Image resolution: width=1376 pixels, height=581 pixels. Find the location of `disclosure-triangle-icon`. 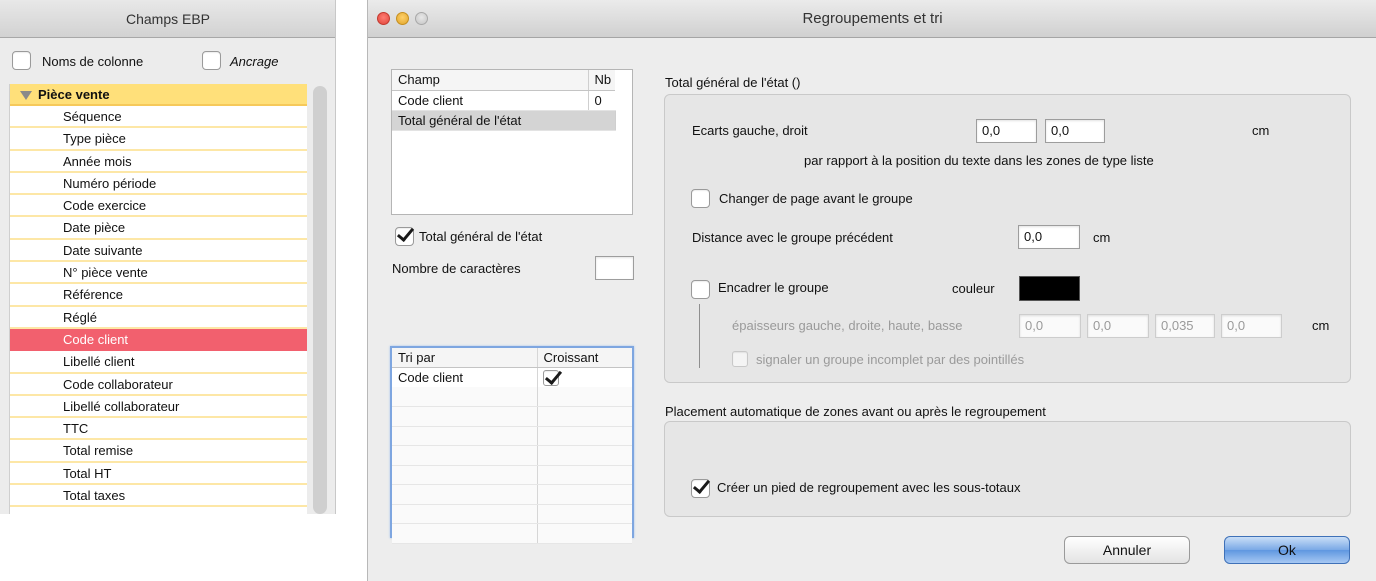

disclosure-triangle-icon is located at coordinates (26, 95).